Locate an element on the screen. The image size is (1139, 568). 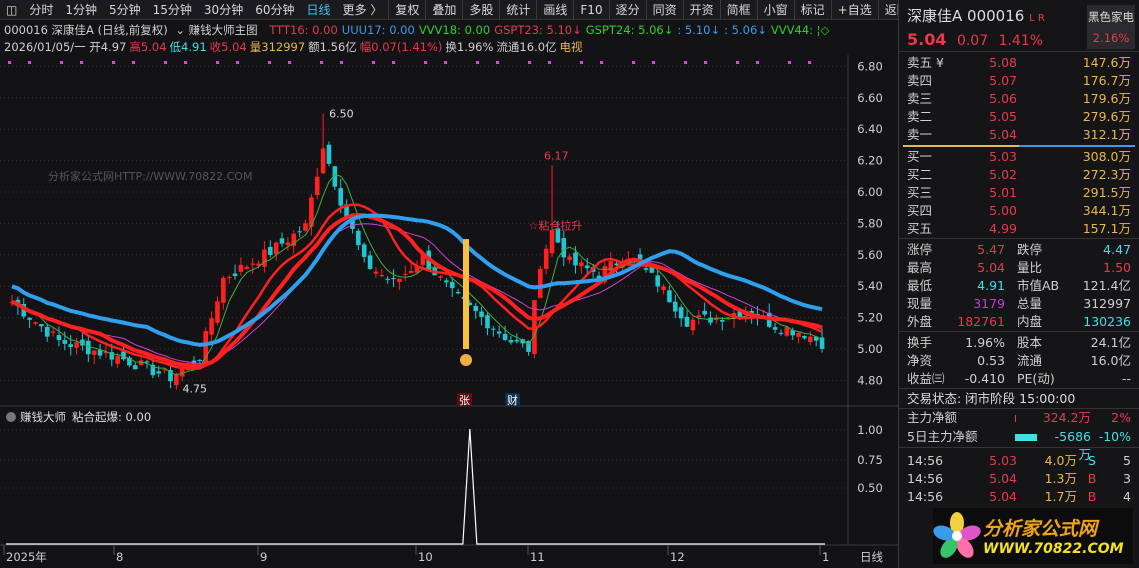
tick-cell: 1.3万 is located at coordinates (1060, 478).